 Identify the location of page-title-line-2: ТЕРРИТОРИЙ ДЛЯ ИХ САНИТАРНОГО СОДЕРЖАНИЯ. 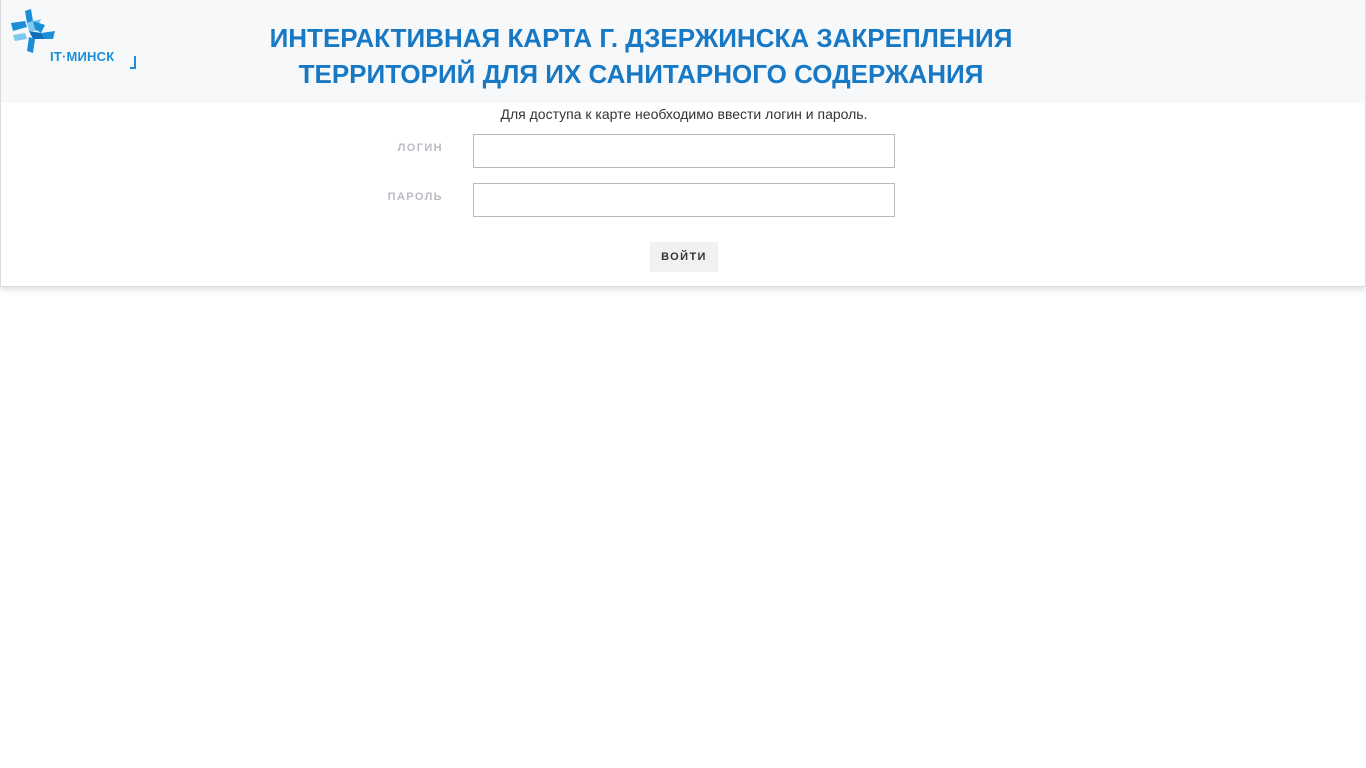
(641, 74).